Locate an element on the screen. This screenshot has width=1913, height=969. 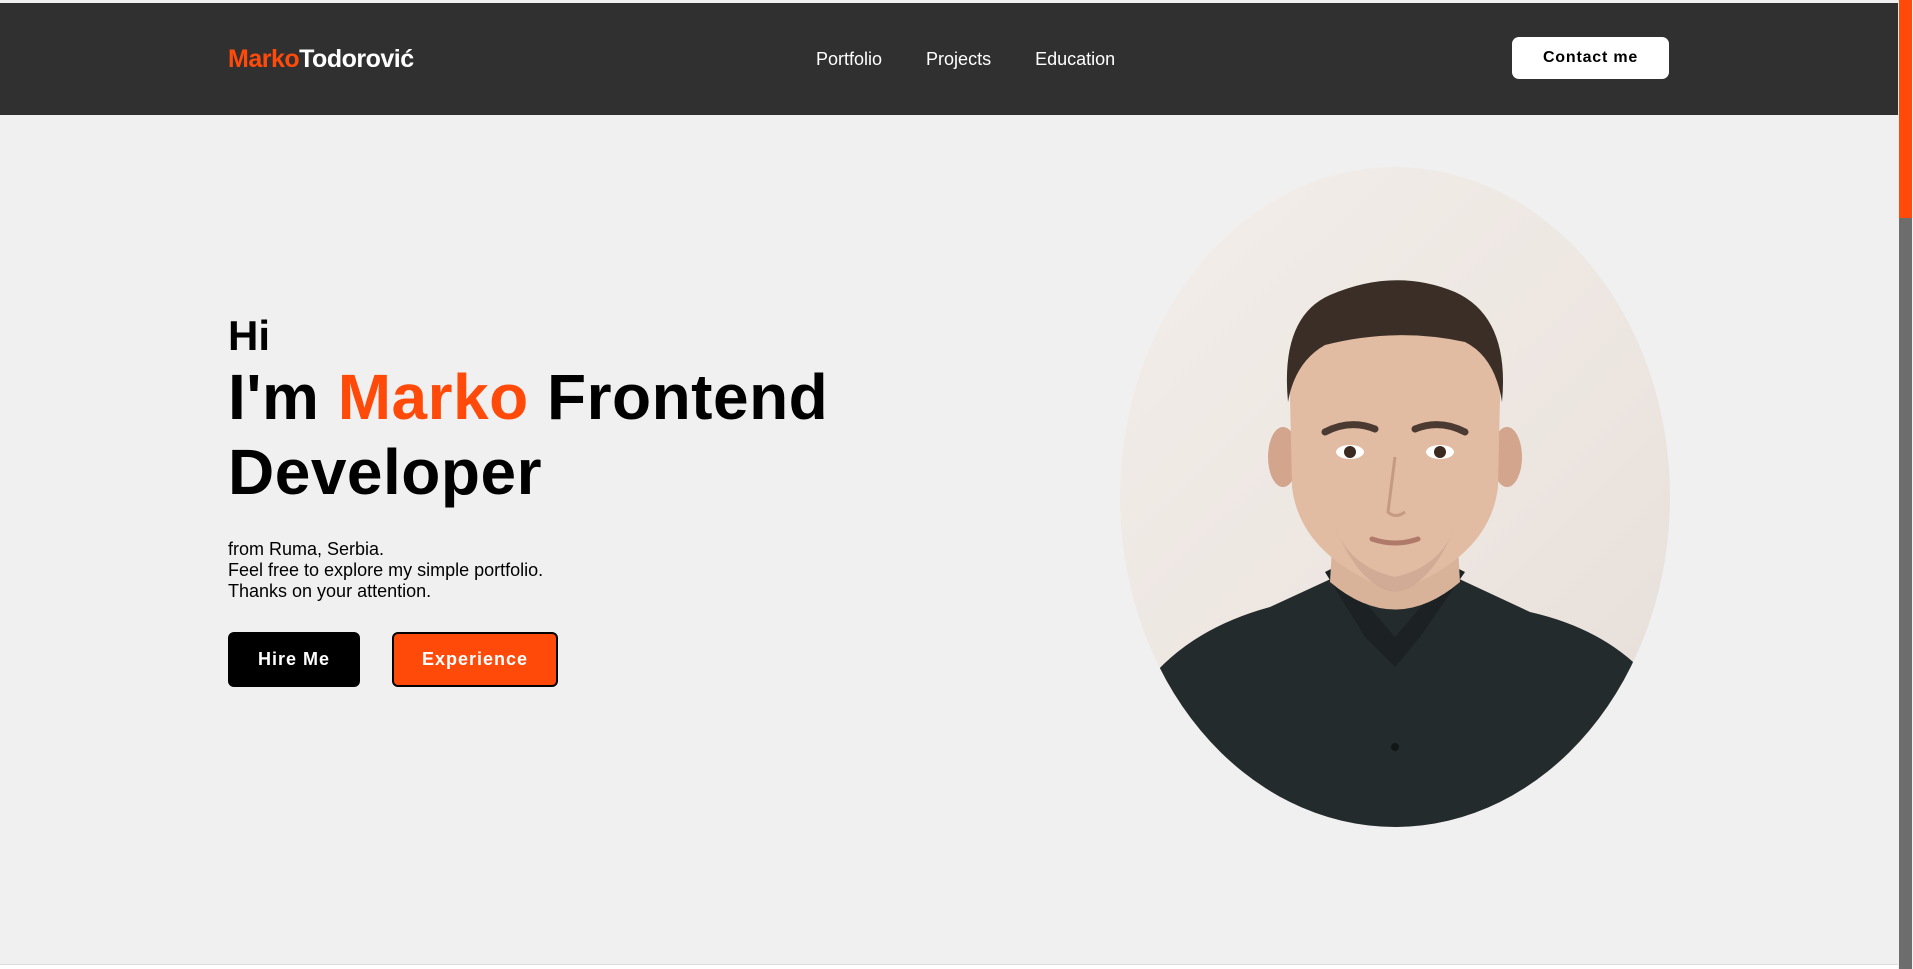
nav-link-education: Education is located at coordinates (1075, 59).